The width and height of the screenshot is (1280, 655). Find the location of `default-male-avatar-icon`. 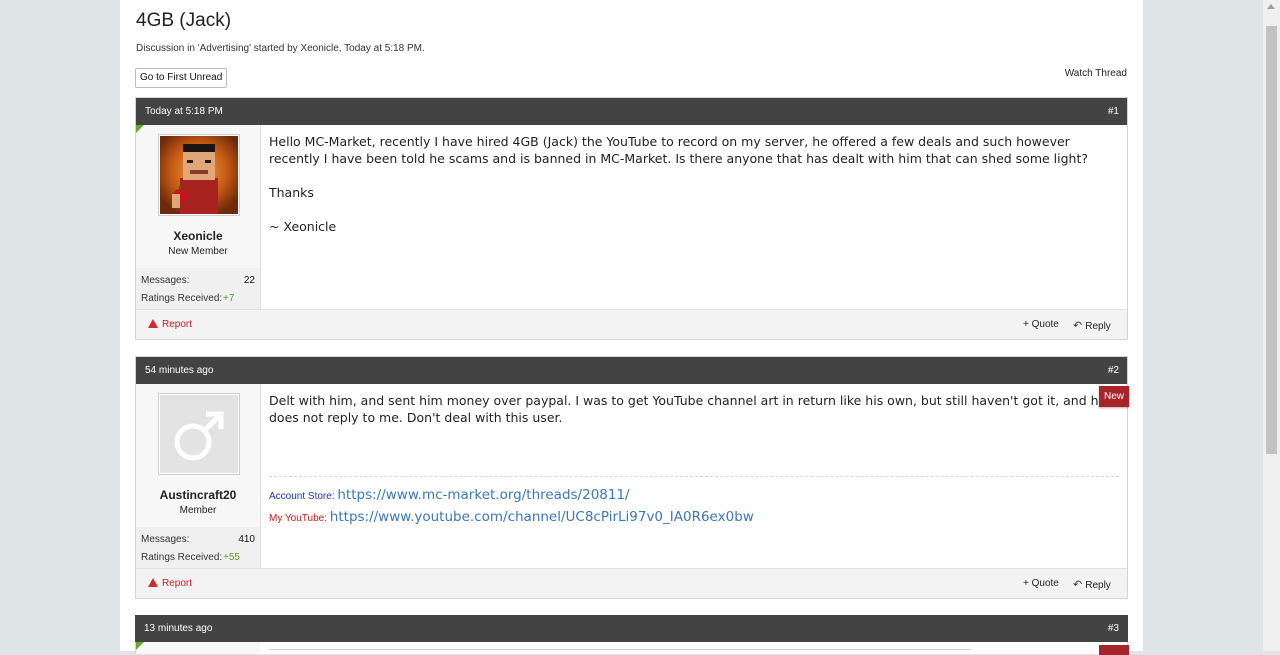

default-male-avatar-icon is located at coordinates (199, 434).